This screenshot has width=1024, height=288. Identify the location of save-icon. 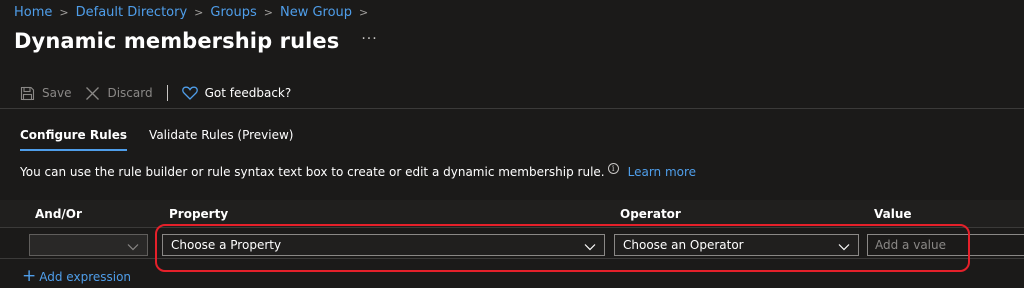
(27, 93).